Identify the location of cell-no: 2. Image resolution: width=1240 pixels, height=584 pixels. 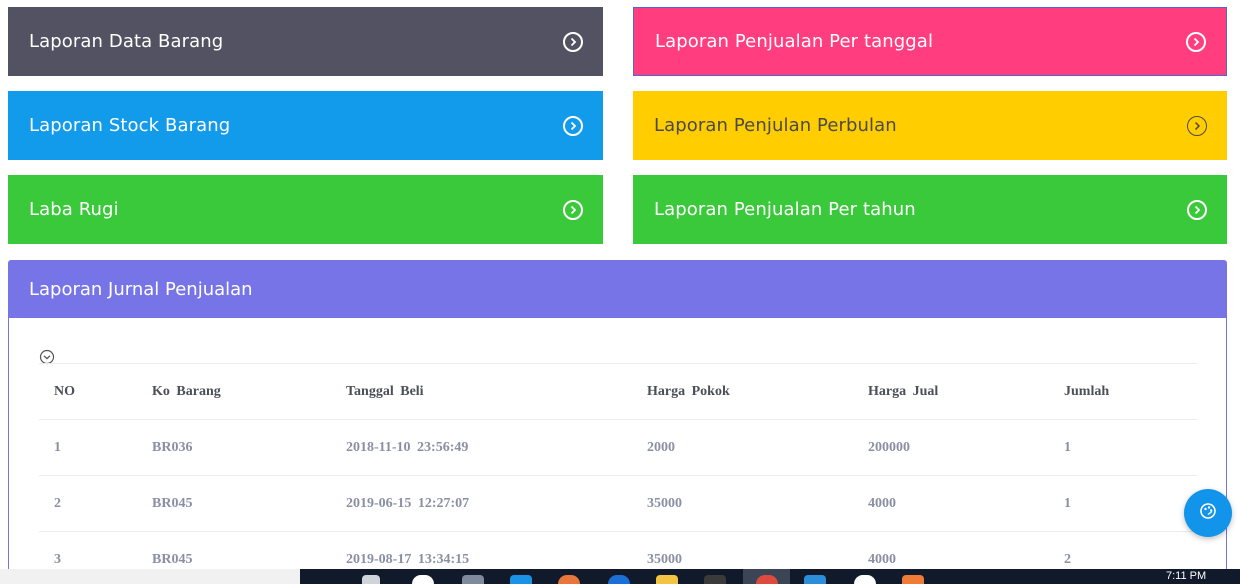
(57, 503).